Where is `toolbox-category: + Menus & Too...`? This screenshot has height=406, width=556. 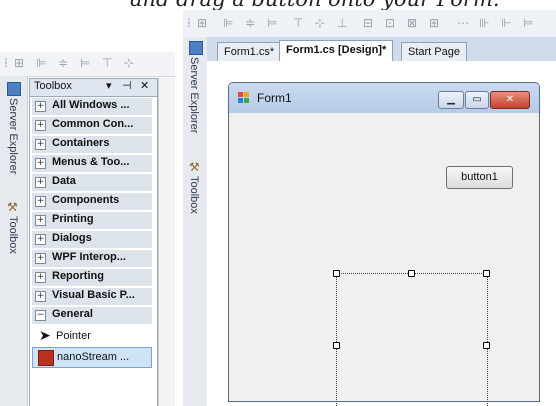
toolbox-category: + Menus & Too... is located at coordinates (92, 164).